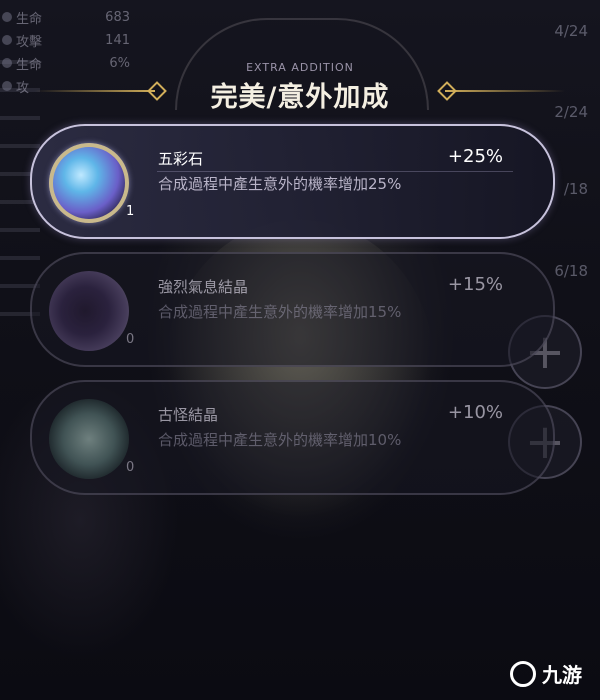 The height and width of the screenshot is (700, 600). I want to click on stat-row: 攻擊 141, so click(65, 40).